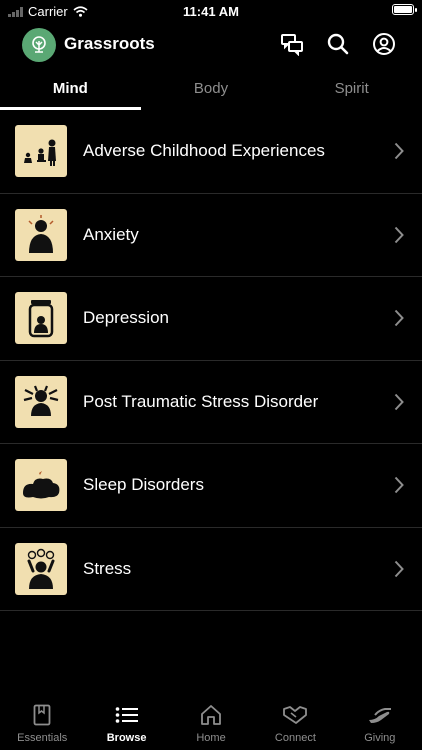 Image resolution: width=422 pixels, height=750 pixels. I want to click on giving-hand-icon, so click(380, 715).